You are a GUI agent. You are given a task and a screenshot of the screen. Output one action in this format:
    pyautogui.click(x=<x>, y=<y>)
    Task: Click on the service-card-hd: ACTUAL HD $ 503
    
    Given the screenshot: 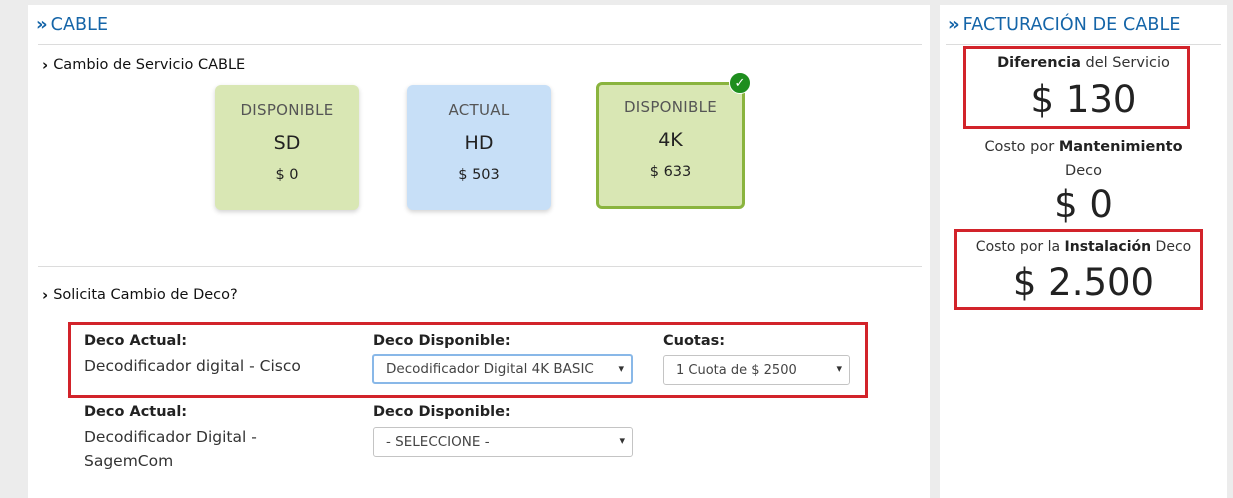 What is the action you would take?
    pyautogui.click(x=479, y=147)
    